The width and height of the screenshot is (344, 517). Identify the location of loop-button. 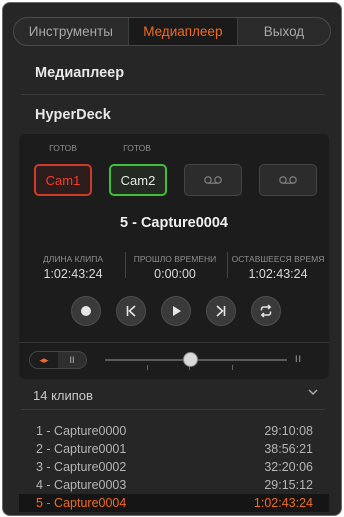
(266, 311).